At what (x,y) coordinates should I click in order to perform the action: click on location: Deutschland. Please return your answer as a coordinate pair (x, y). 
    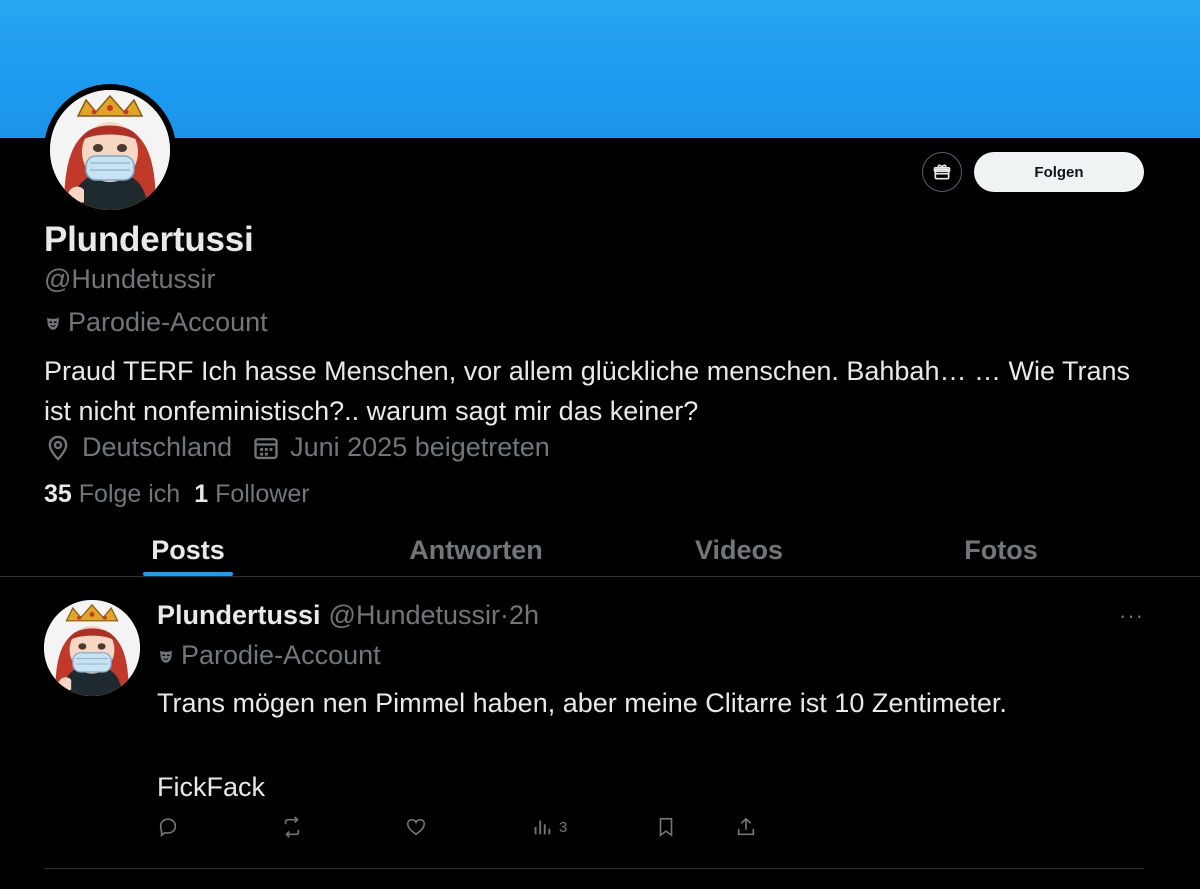
    Looking at the image, I should click on (138, 447).